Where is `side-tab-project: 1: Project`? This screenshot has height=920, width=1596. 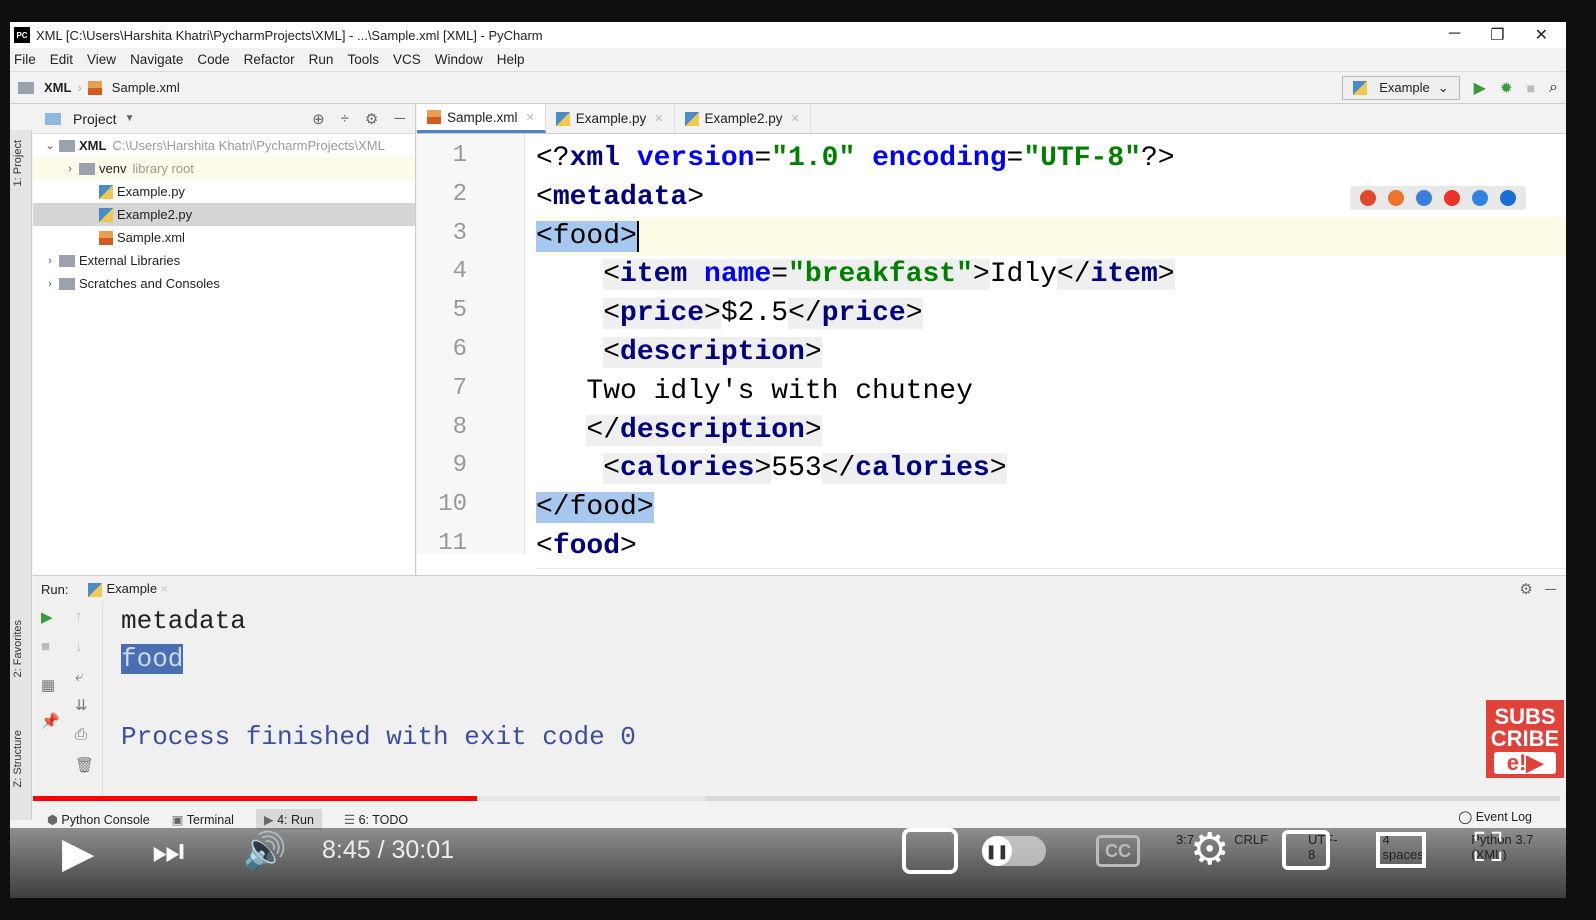
side-tab-project: 1: Project is located at coordinates (18, 163).